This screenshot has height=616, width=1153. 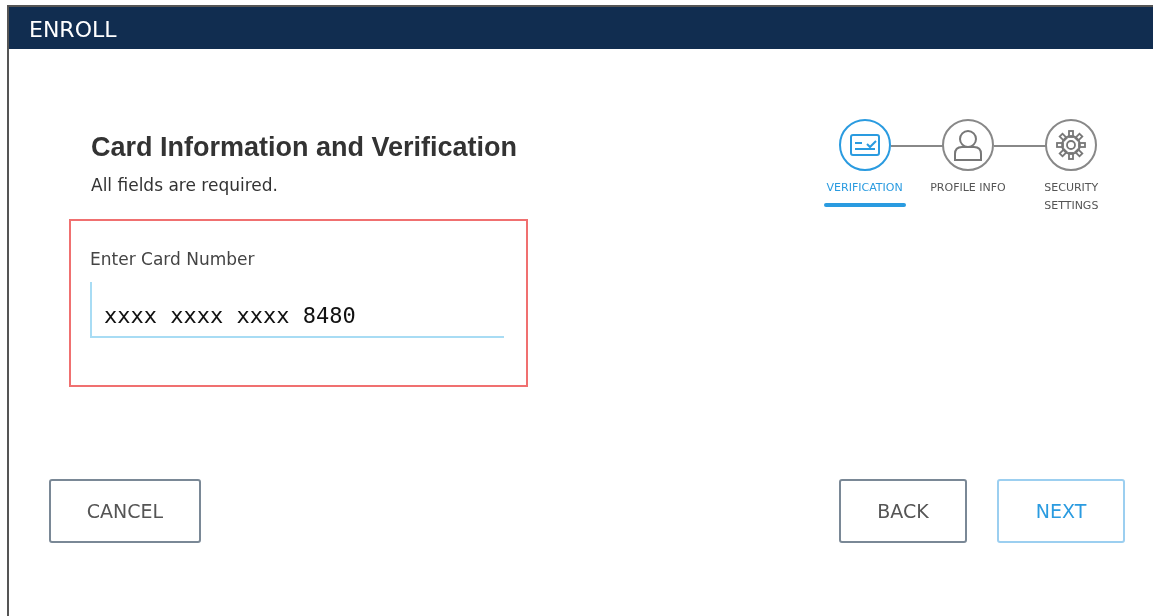 I want to click on step-label: PROFILE INFO, so click(x=968, y=188).